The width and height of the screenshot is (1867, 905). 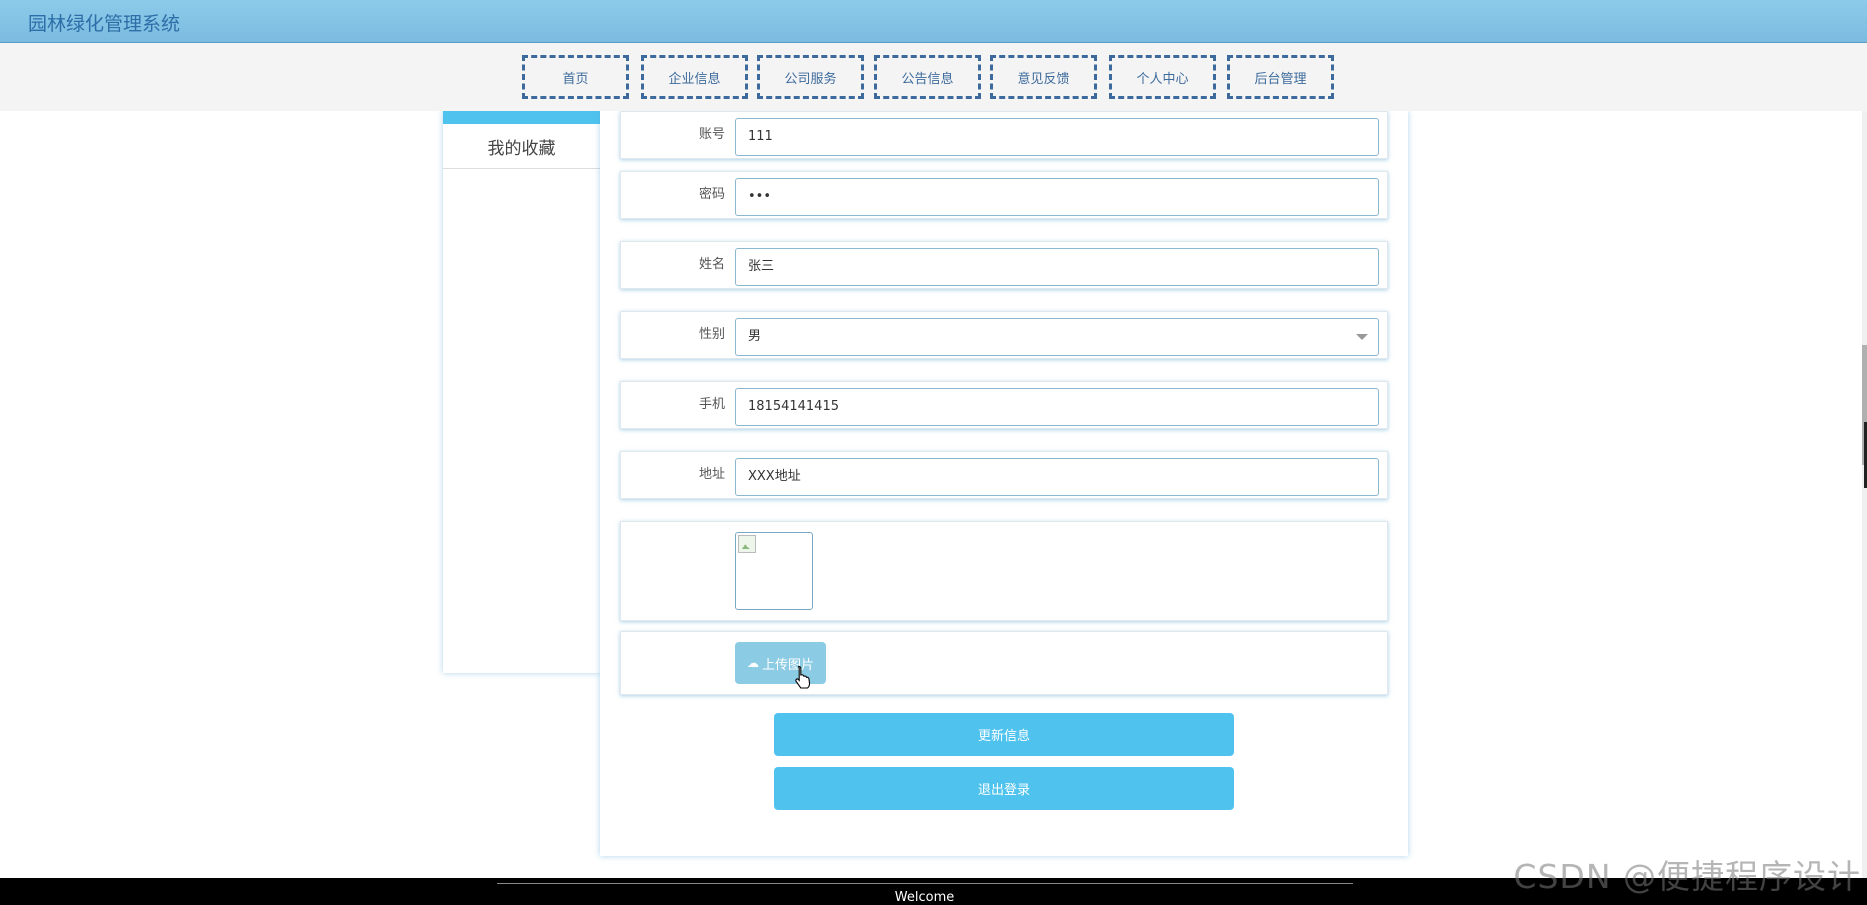 What do you see at coordinates (1043, 77) in the screenshot?
I see `nav-item-feedback: 意见反馈` at bounding box center [1043, 77].